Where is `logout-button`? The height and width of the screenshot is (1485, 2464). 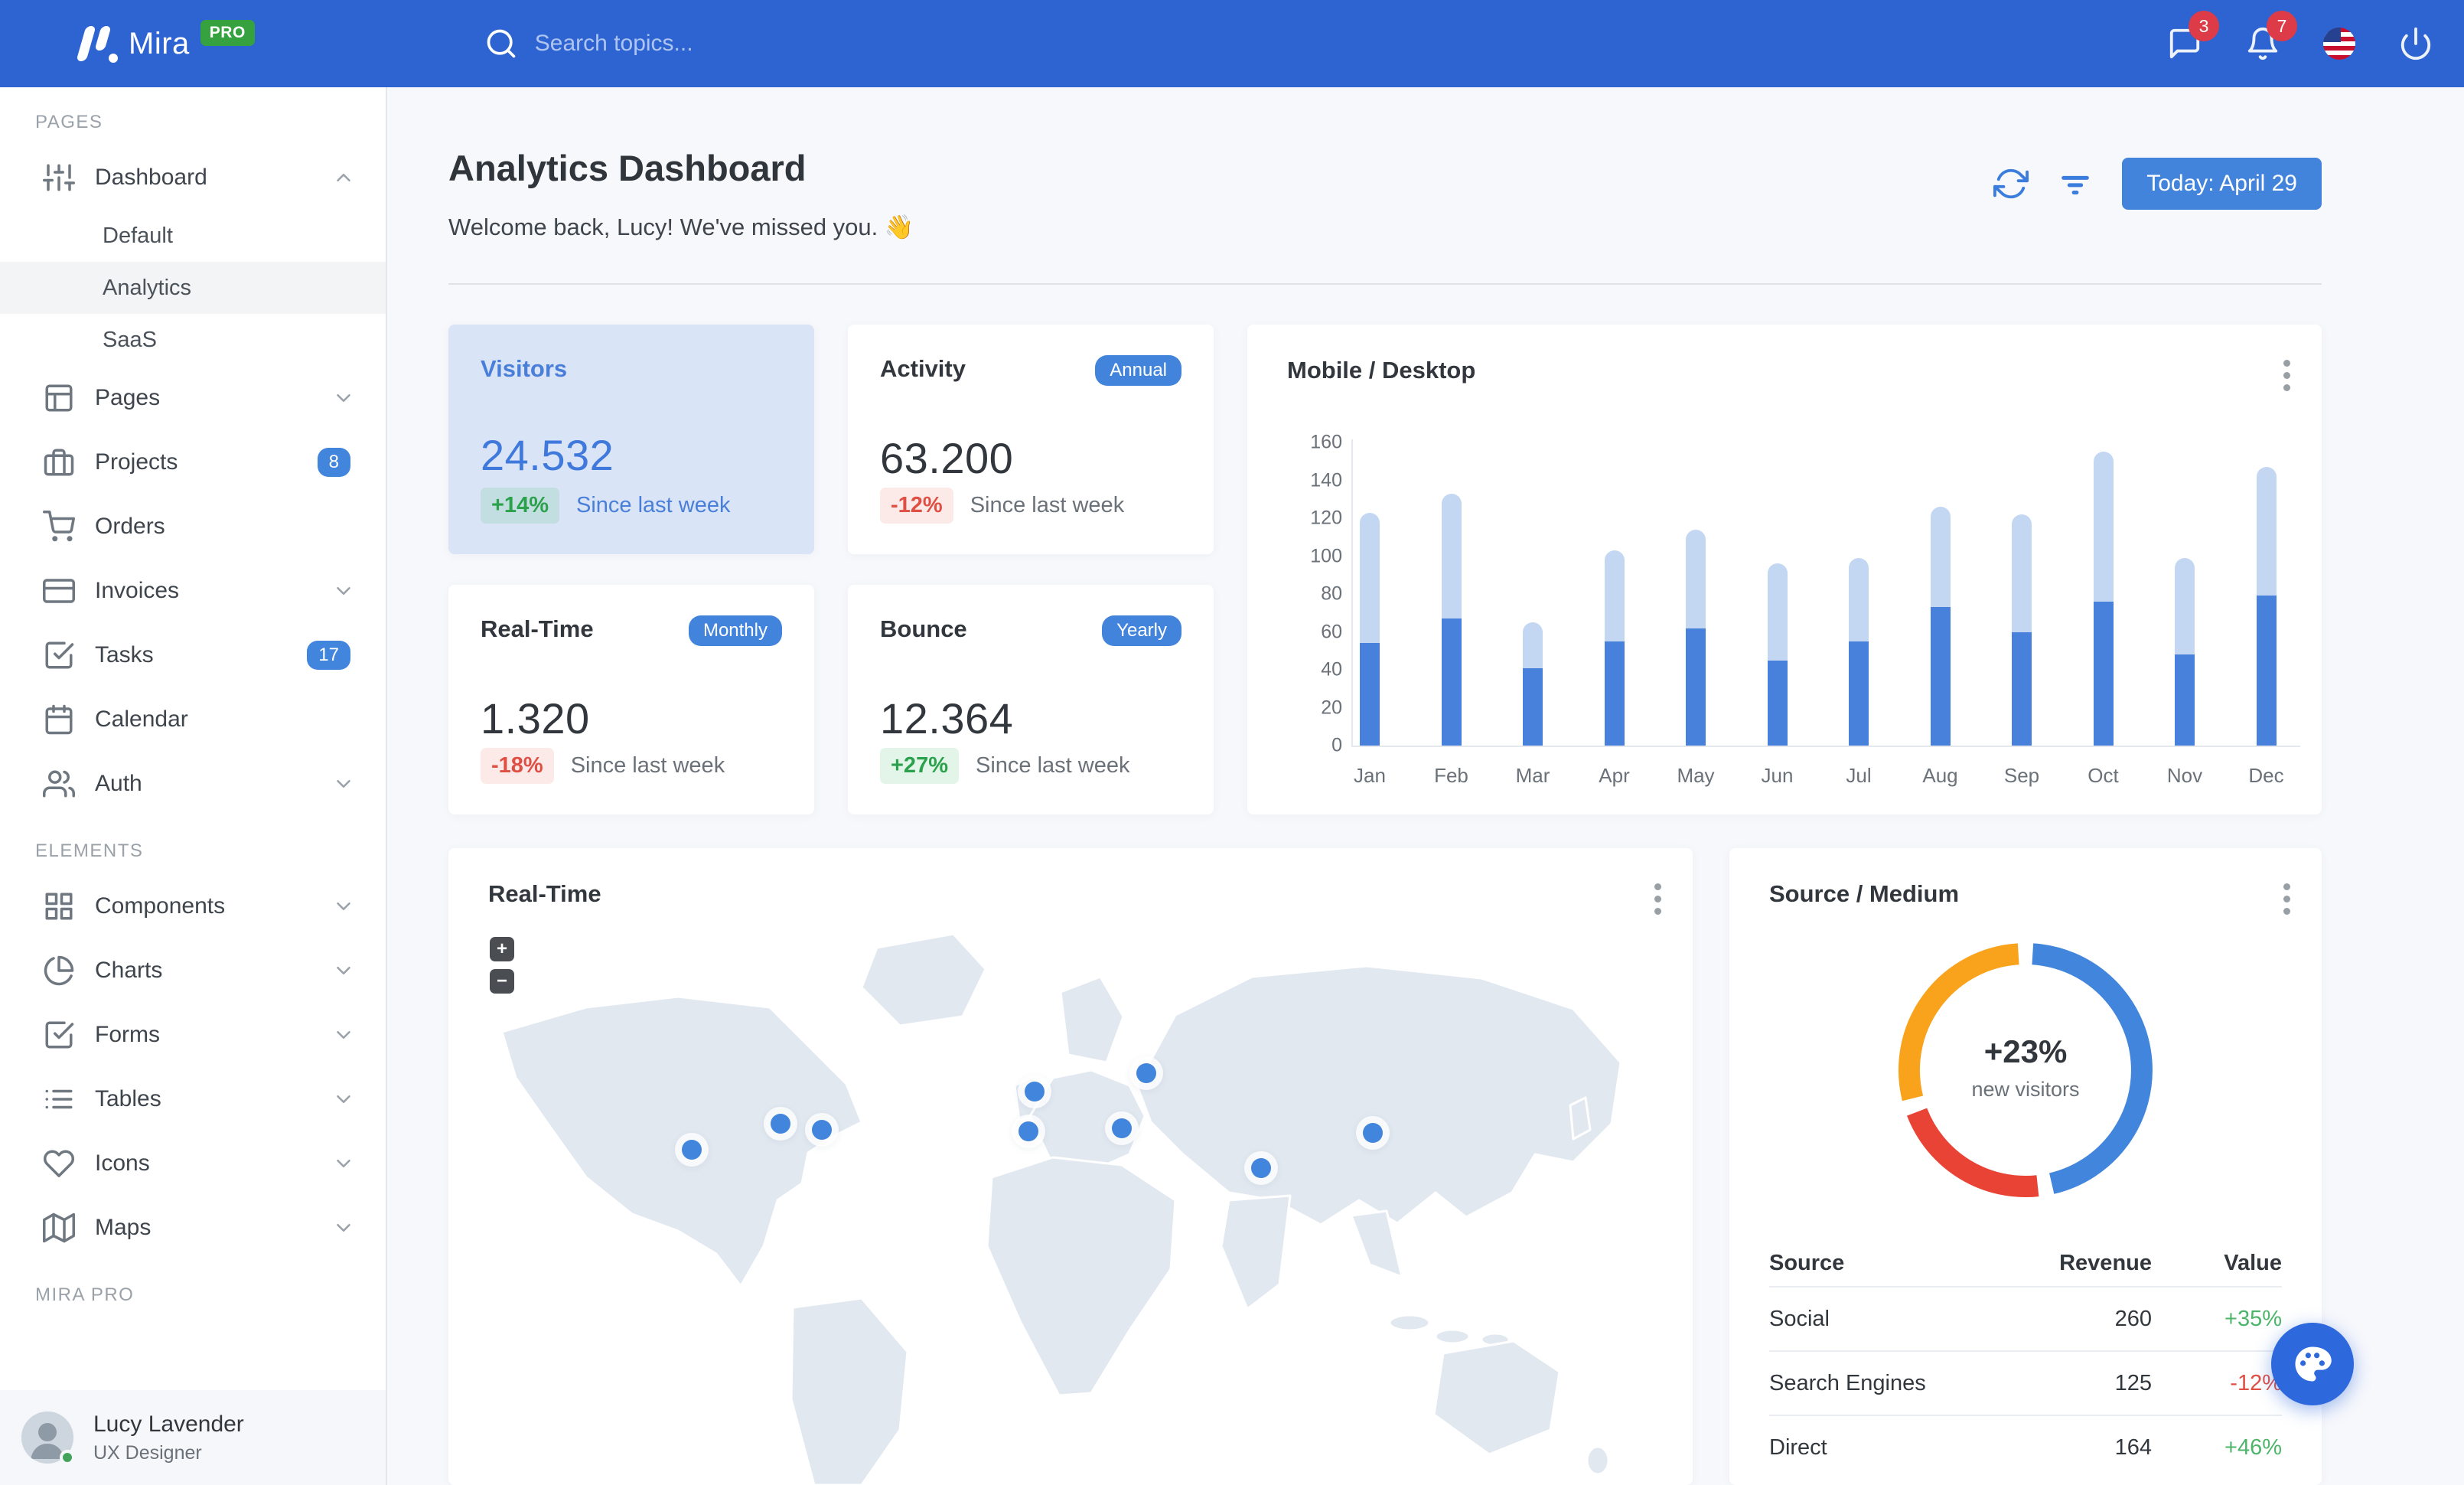
logout-button is located at coordinates (2416, 43).